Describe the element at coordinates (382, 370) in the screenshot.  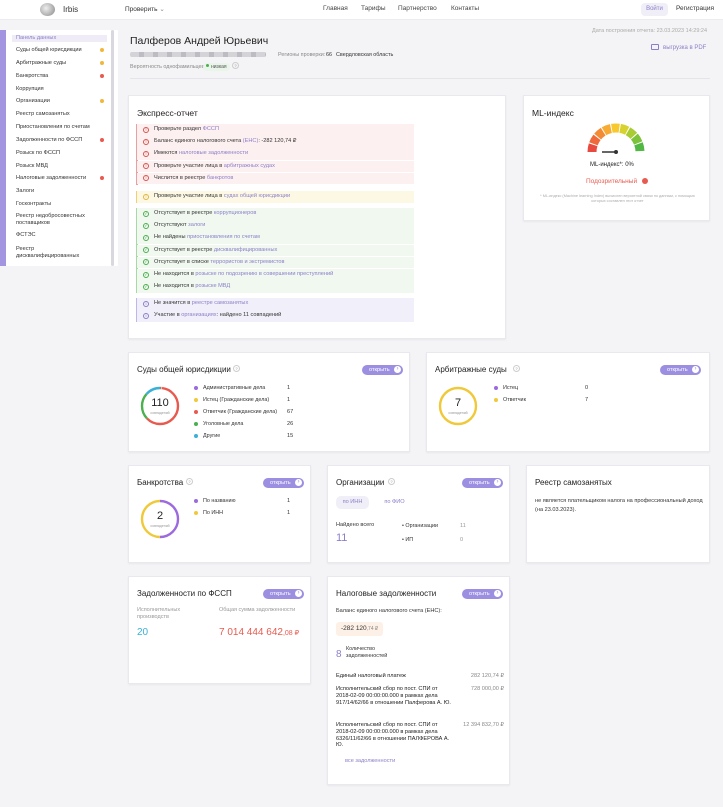
I see `courts-open-button: открыть` at that location.